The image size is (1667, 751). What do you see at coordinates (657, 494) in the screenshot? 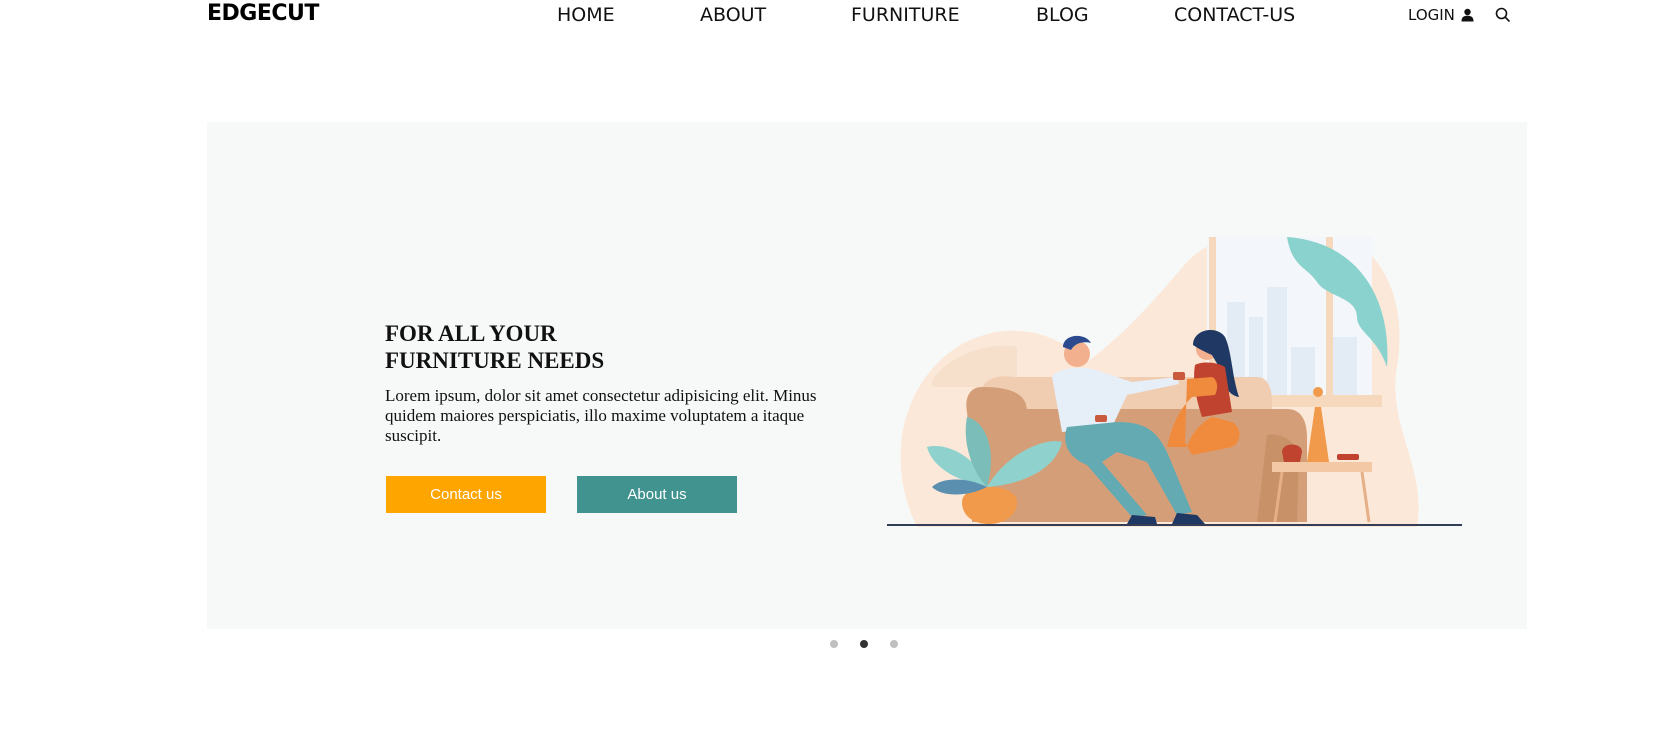
I see `about-us-button: About us` at bounding box center [657, 494].